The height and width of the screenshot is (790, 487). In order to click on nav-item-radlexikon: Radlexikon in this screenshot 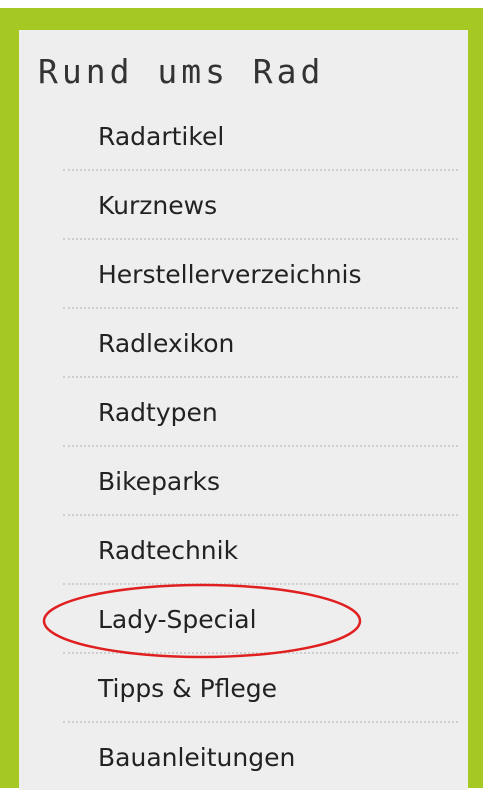, I will do `click(243, 343)`.